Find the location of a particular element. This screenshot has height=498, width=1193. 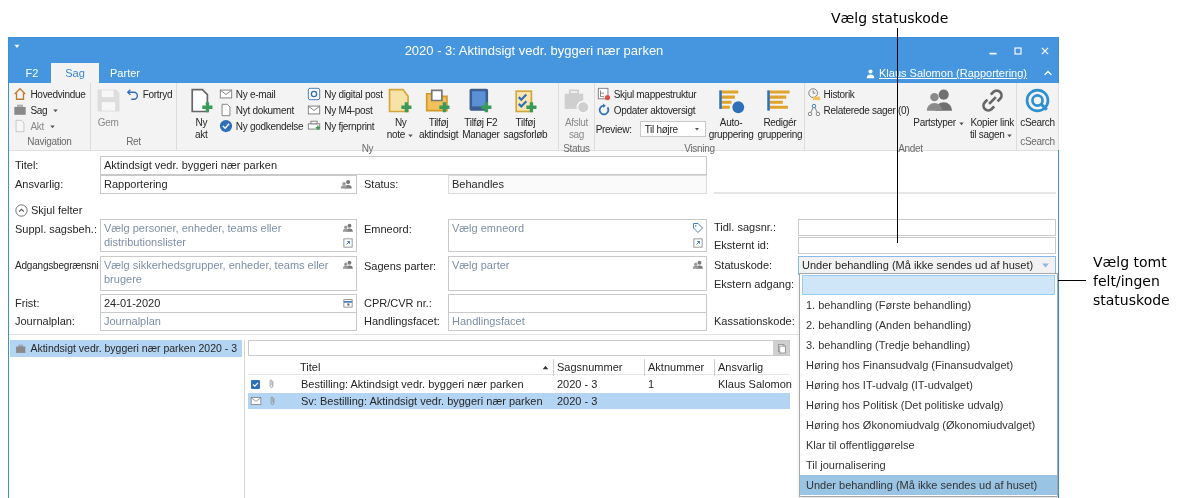

ribbon-group-label: Navigation is located at coordinates (49, 142).